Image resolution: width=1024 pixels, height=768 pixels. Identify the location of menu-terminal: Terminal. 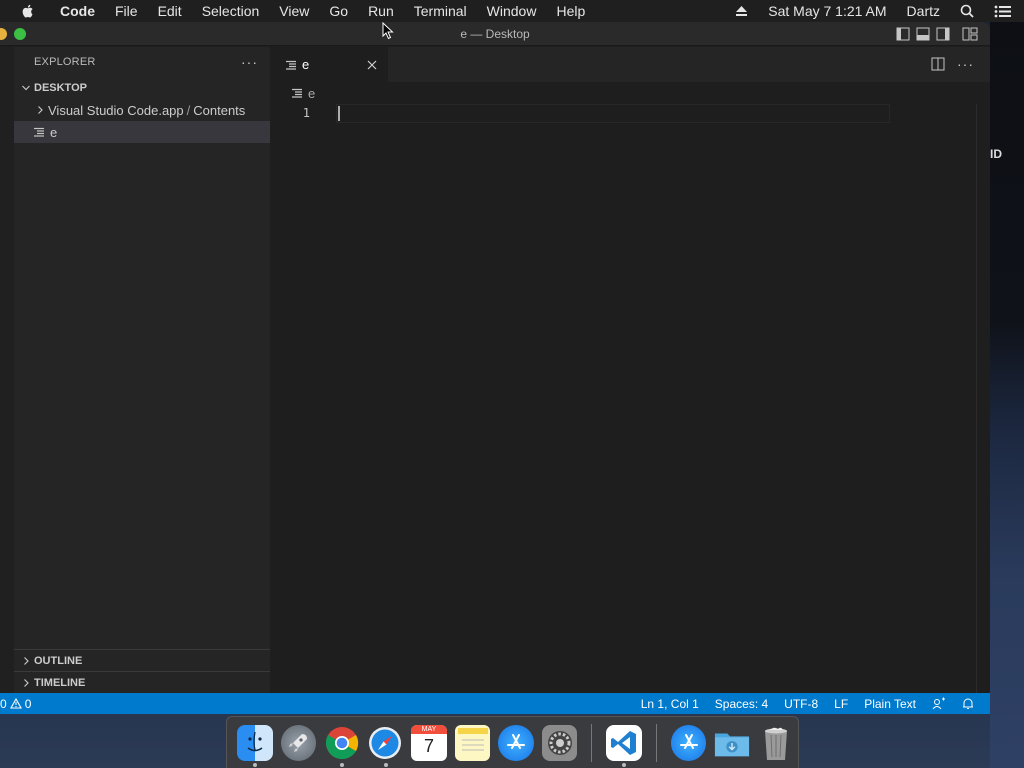
(440, 11).